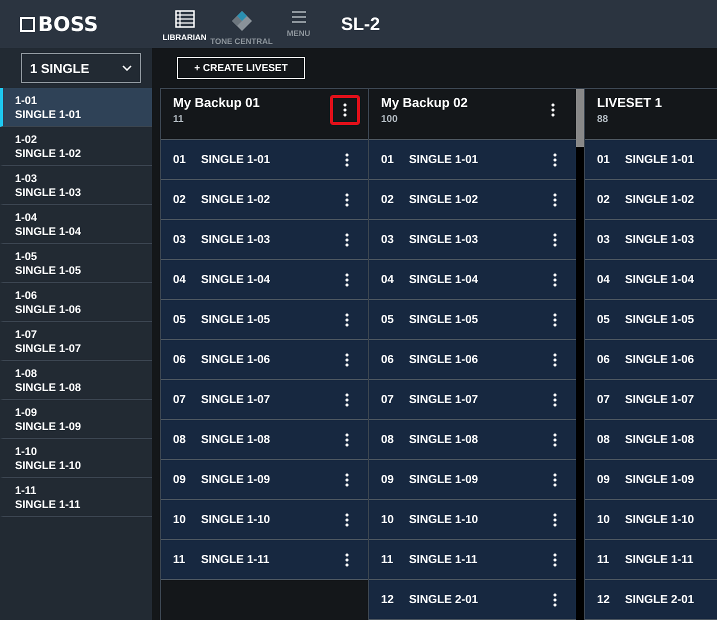 This screenshot has height=620, width=717. I want to click on patch-count: 100, so click(390, 119).